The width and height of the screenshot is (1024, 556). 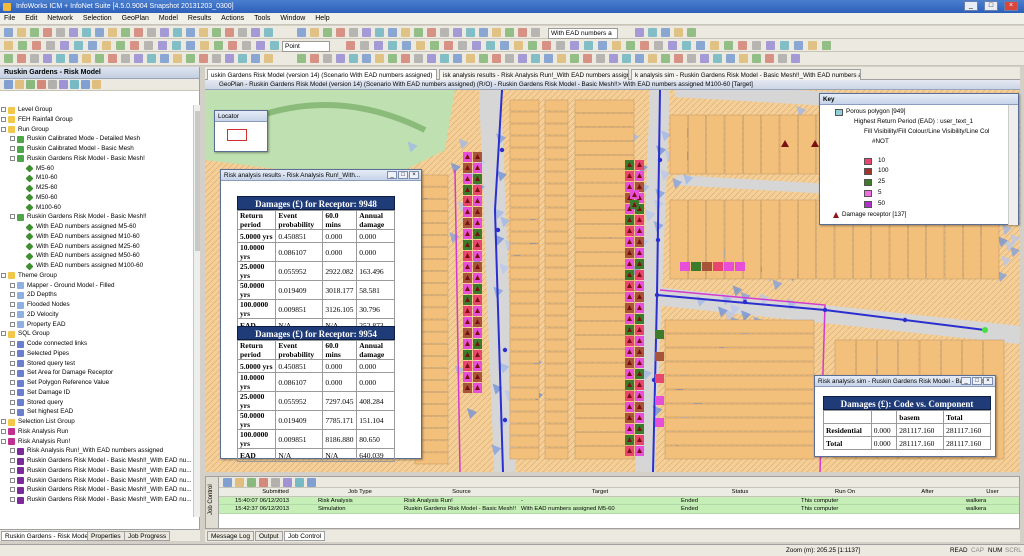 I want to click on tree-item: 2D Depths, so click(x=96, y=295).